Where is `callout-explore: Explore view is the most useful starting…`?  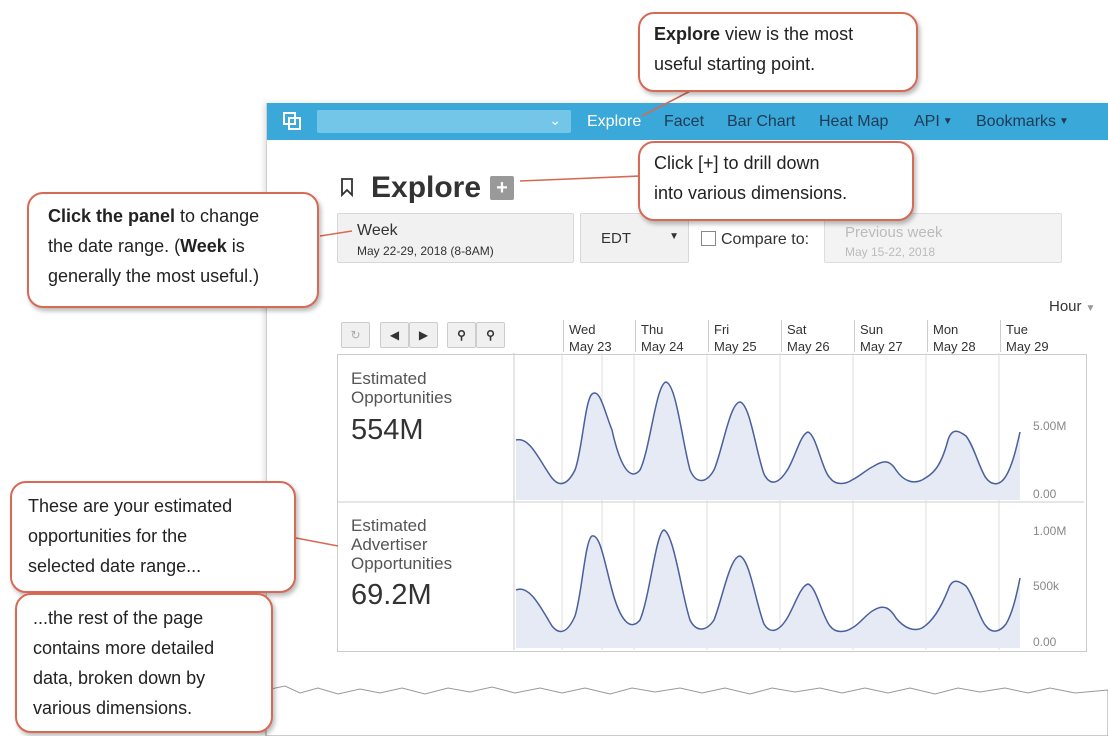 callout-explore: Explore view is the most useful starting… is located at coordinates (778, 52).